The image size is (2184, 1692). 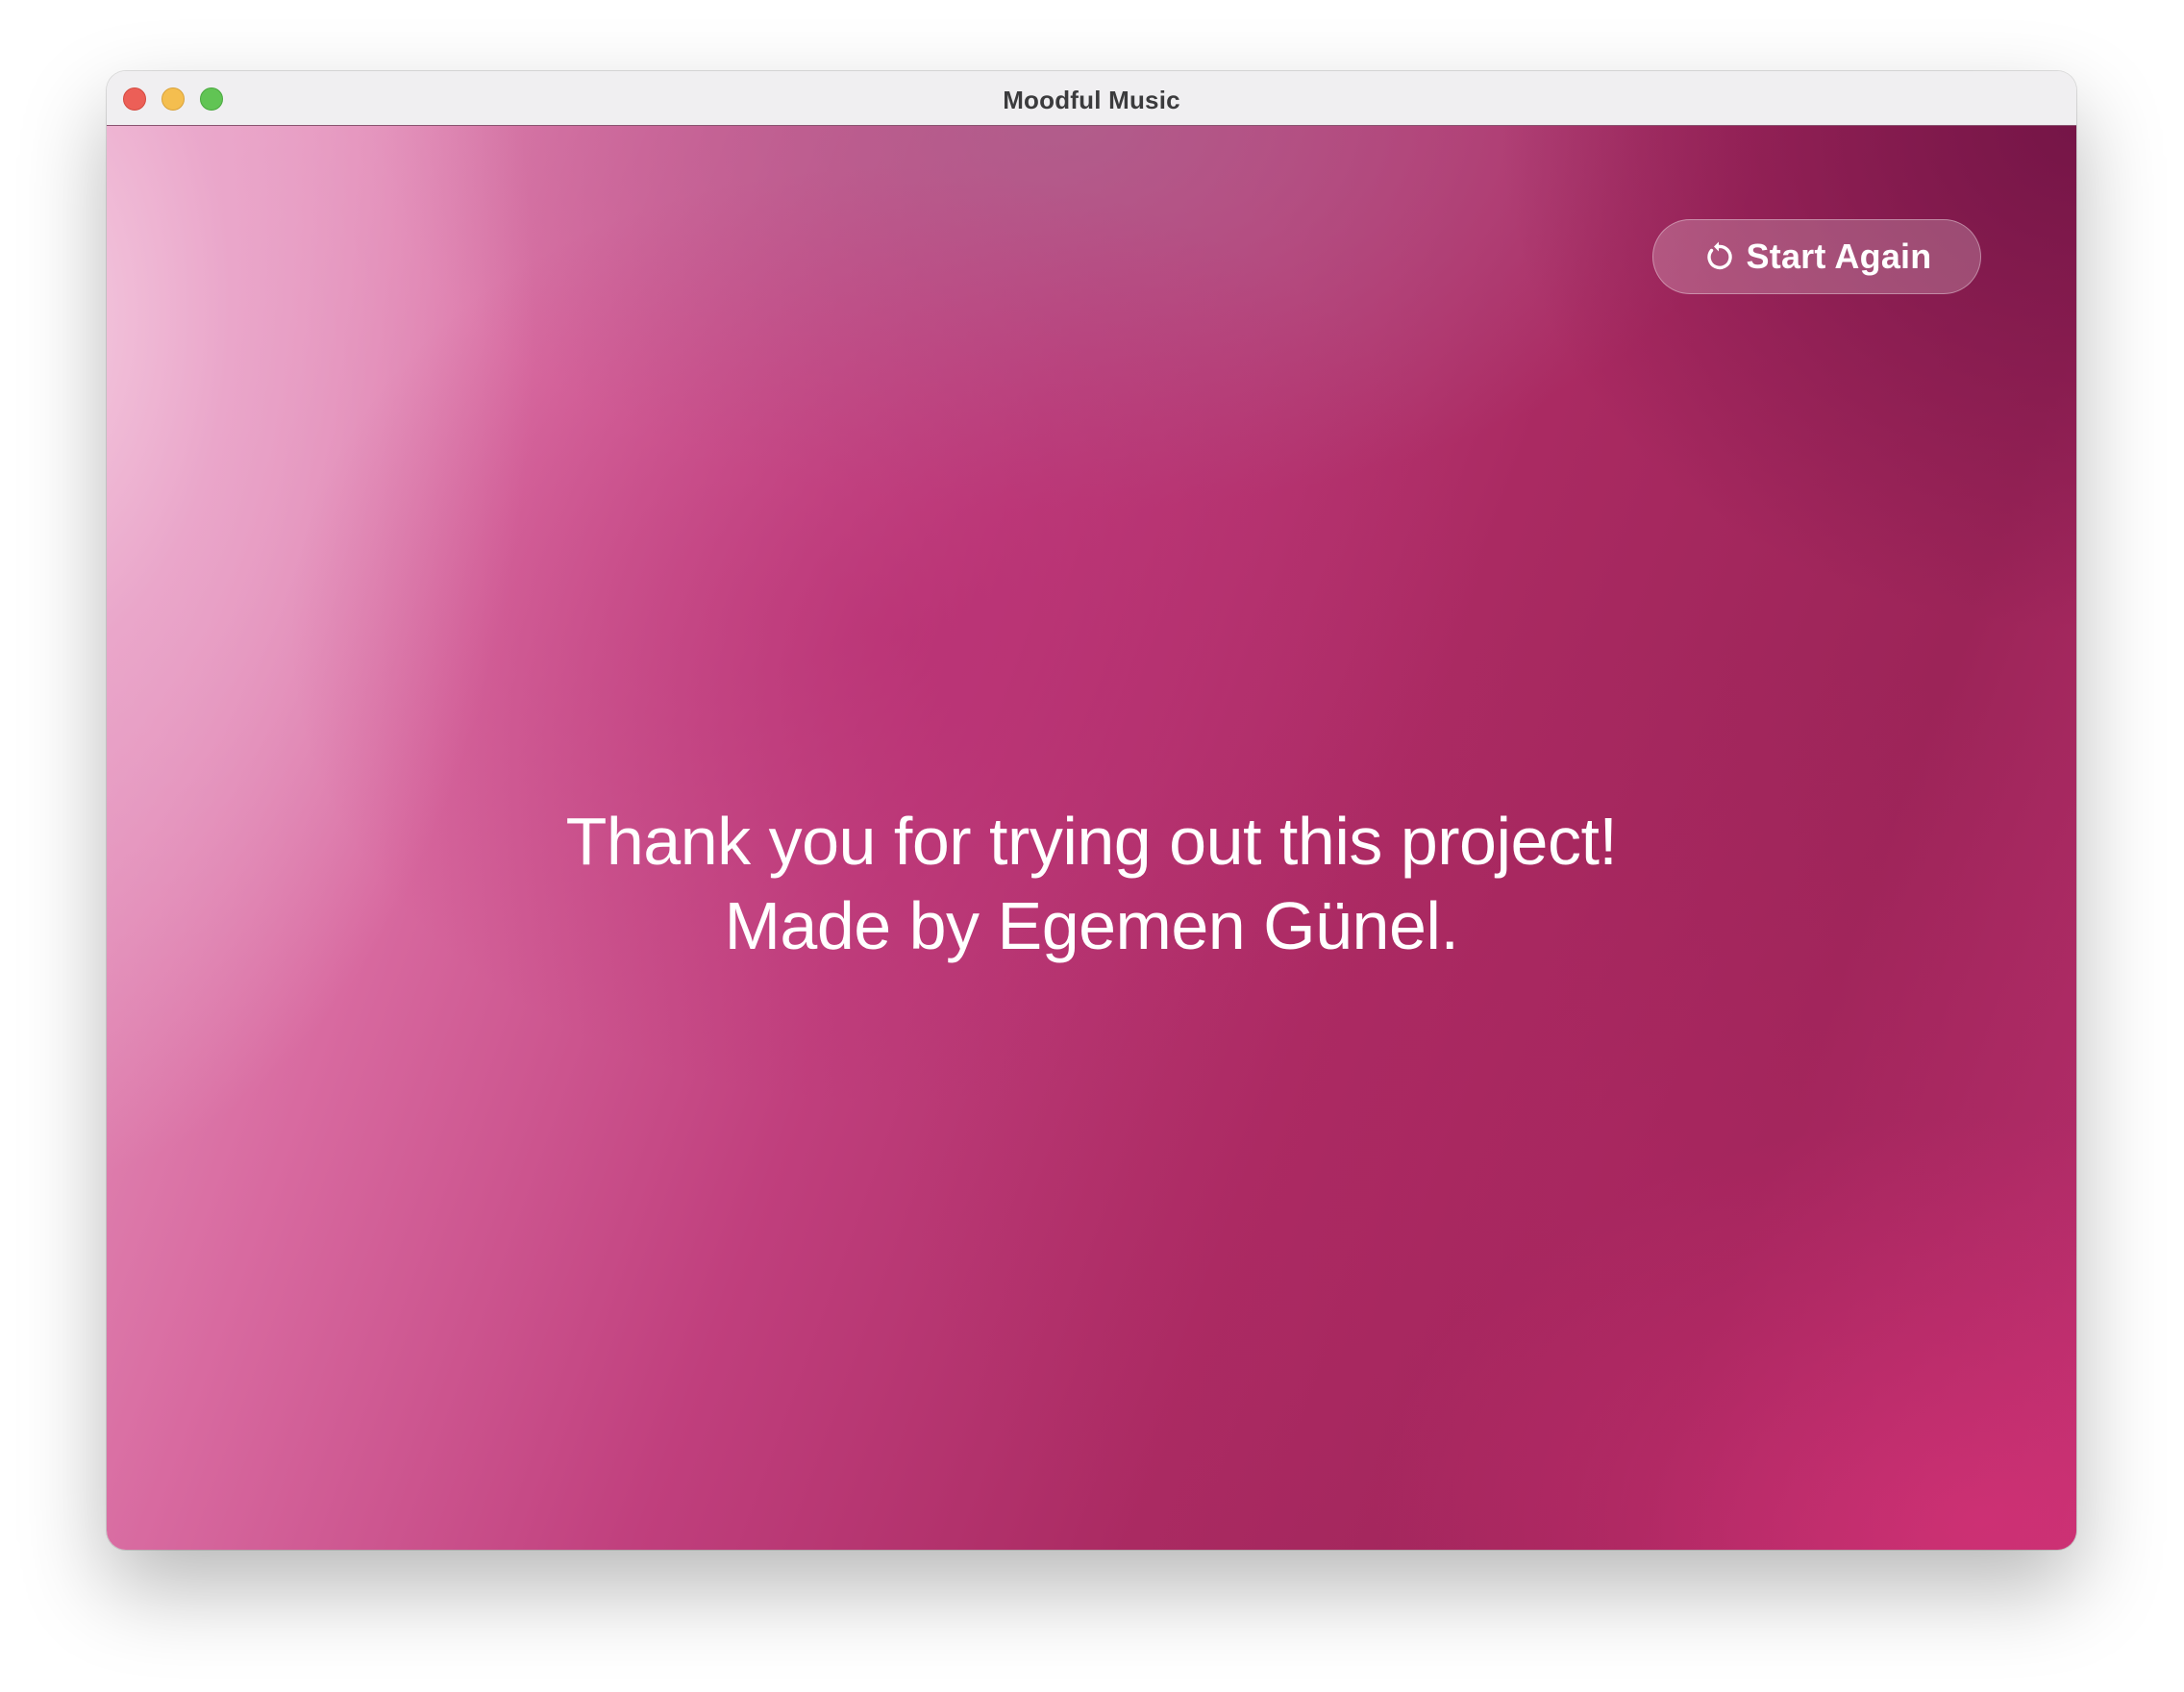 What do you see at coordinates (1092, 841) in the screenshot?
I see `thank-you-line: Thank you for trying out this project!` at bounding box center [1092, 841].